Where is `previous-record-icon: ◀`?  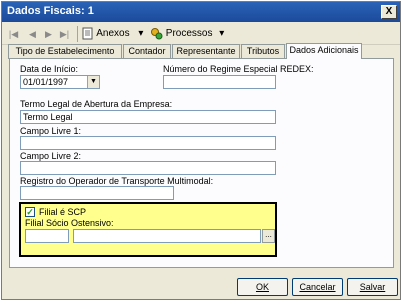
previous-record-icon: ◀ is located at coordinates (32, 34).